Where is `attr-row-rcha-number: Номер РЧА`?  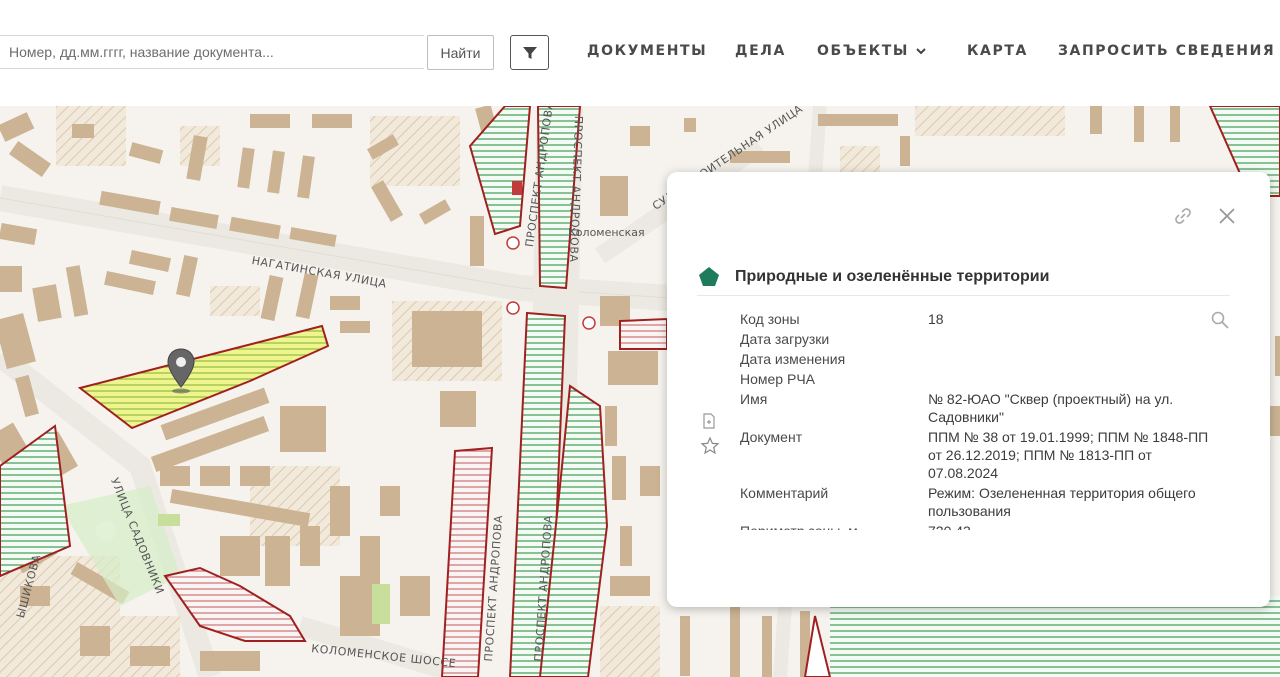
attr-row-rcha-number: Номер РЧА is located at coordinates (975, 379).